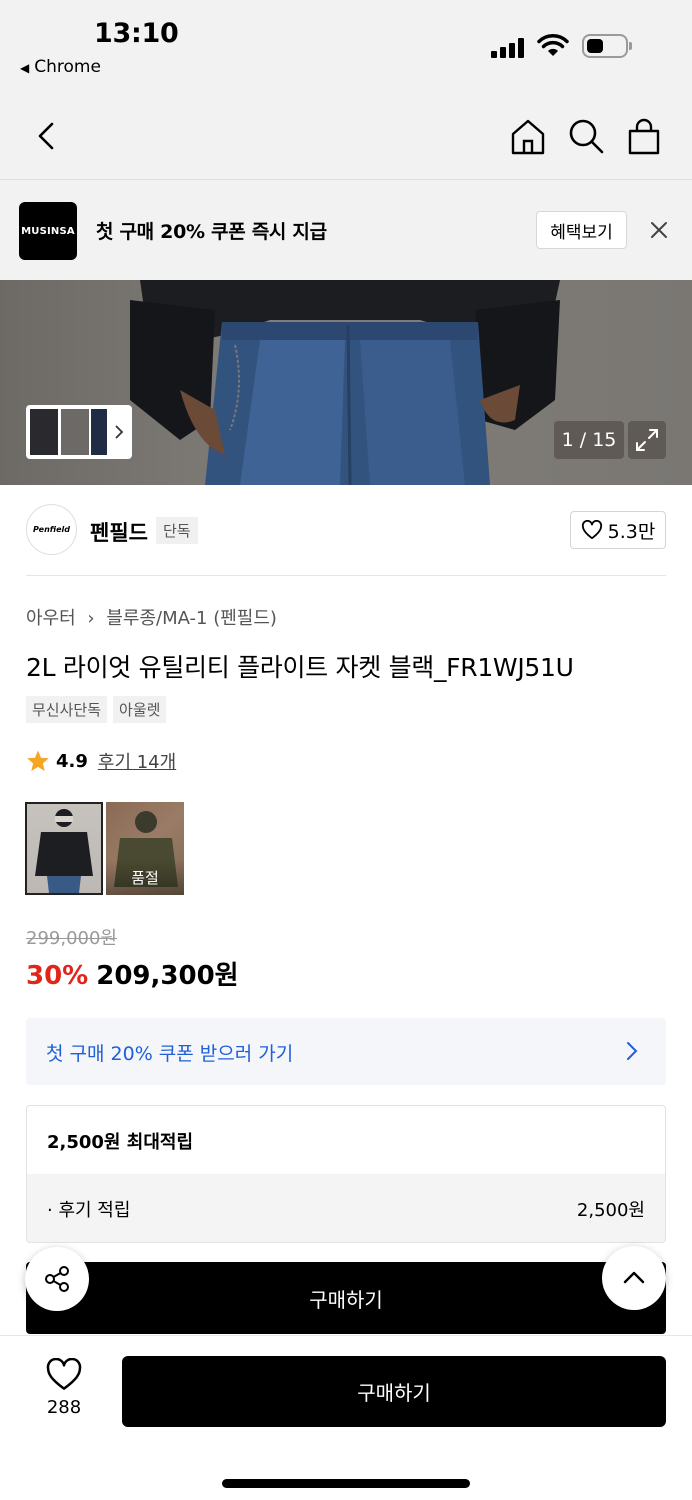 This screenshot has height=1500, width=692. What do you see at coordinates (51, 529) in the screenshot?
I see `brand-logo: Penfield` at bounding box center [51, 529].